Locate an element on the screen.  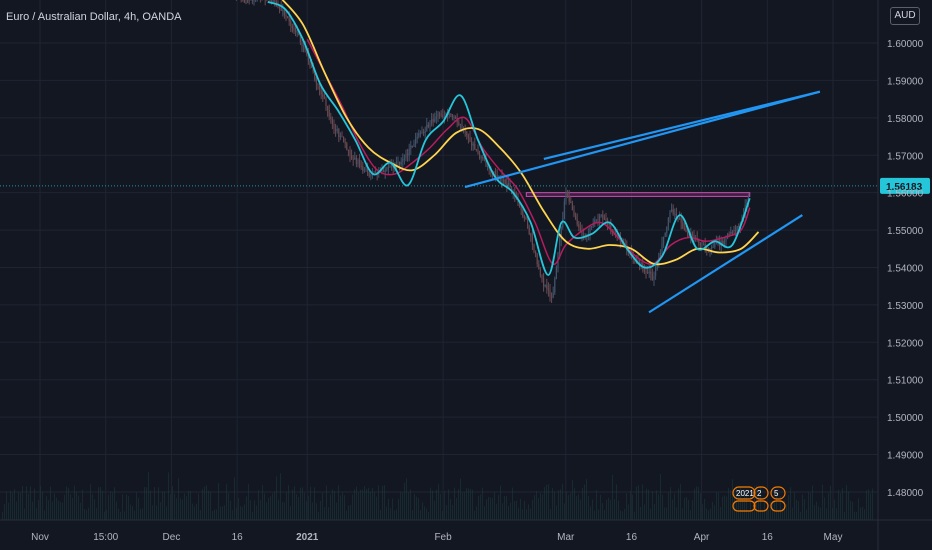
y-tick-label: 1.53000 is located at coordinates (905, 306).